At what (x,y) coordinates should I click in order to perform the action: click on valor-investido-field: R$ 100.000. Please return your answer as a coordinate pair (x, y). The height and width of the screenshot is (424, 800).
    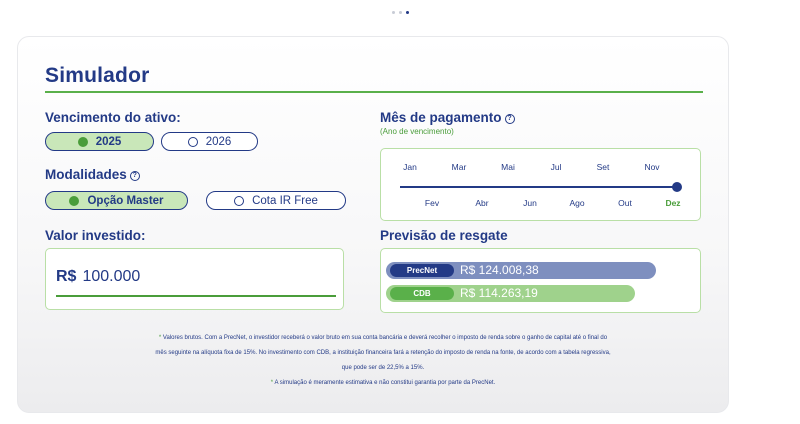
    Looking at the image, I should click on (194, 279).